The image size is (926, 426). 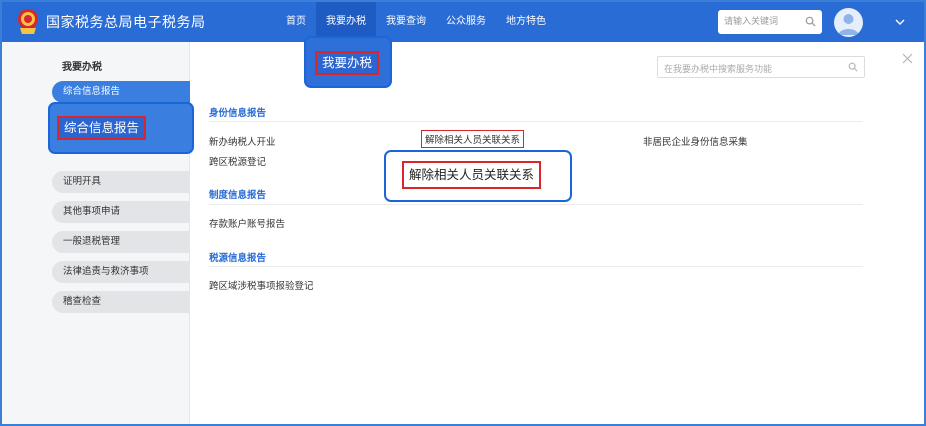 I want to click on sidebar-item-comprehensive-report: 综合信息报告, so click(x=121, y=92).